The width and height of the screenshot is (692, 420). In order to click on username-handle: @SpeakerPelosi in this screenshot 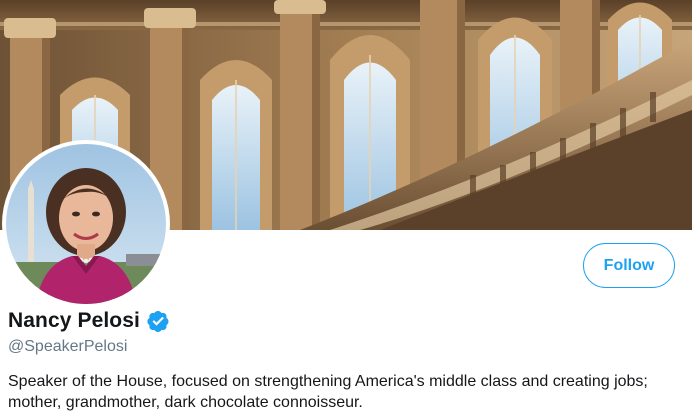, I will do `click(68, 346)`.